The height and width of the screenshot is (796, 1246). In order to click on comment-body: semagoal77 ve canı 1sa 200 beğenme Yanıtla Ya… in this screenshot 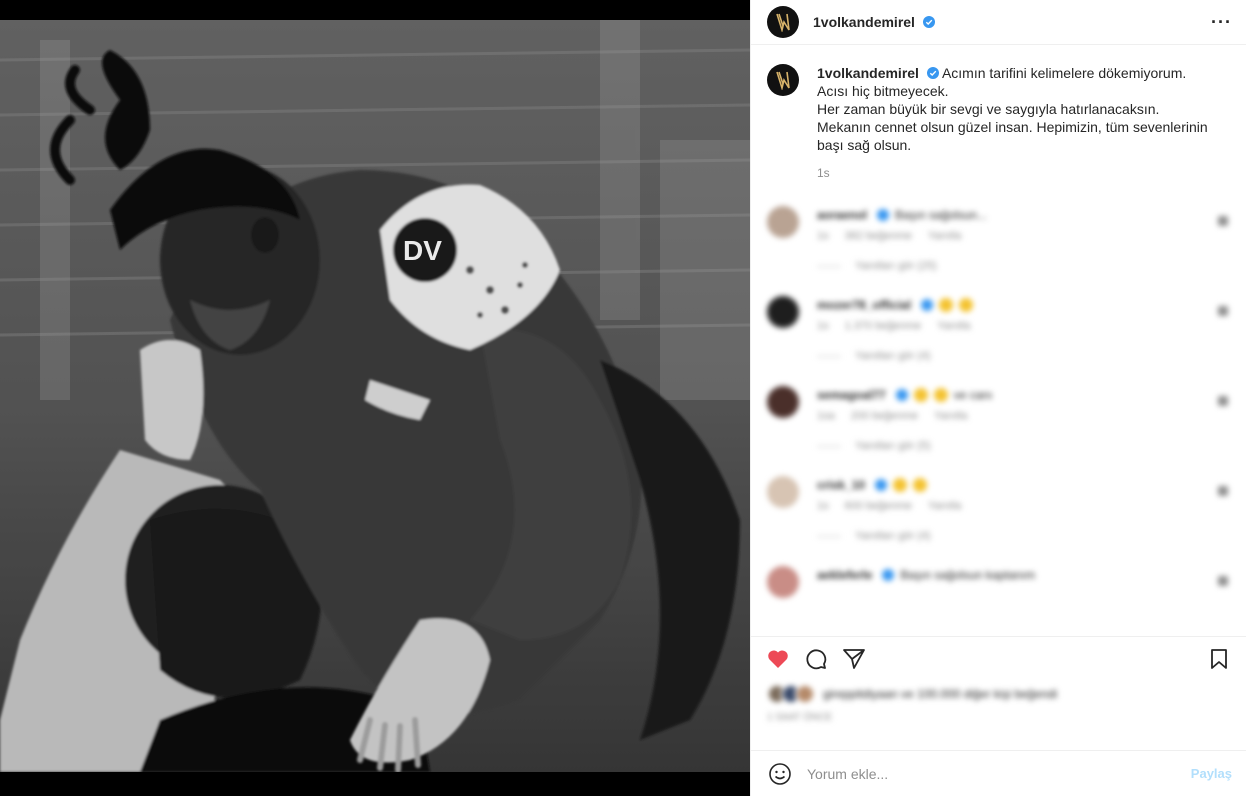, I will do `click(904, 419)`.